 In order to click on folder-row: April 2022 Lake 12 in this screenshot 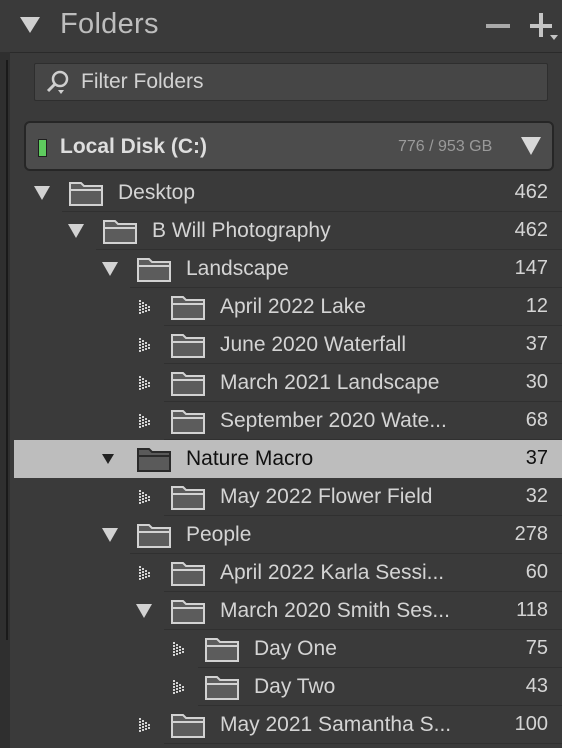, I will do `click(281, 307)`.